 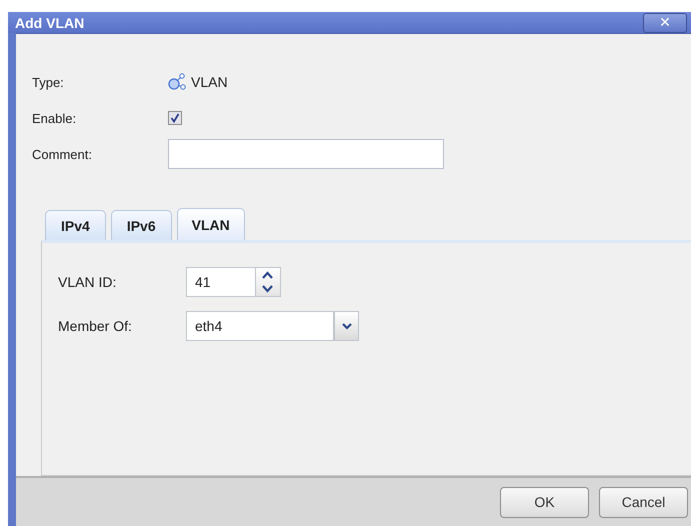 What do you see at coordinates (643, 502) in the screenshot?
I see `dialog-button: Cancel` at bounding box center [643, 502].